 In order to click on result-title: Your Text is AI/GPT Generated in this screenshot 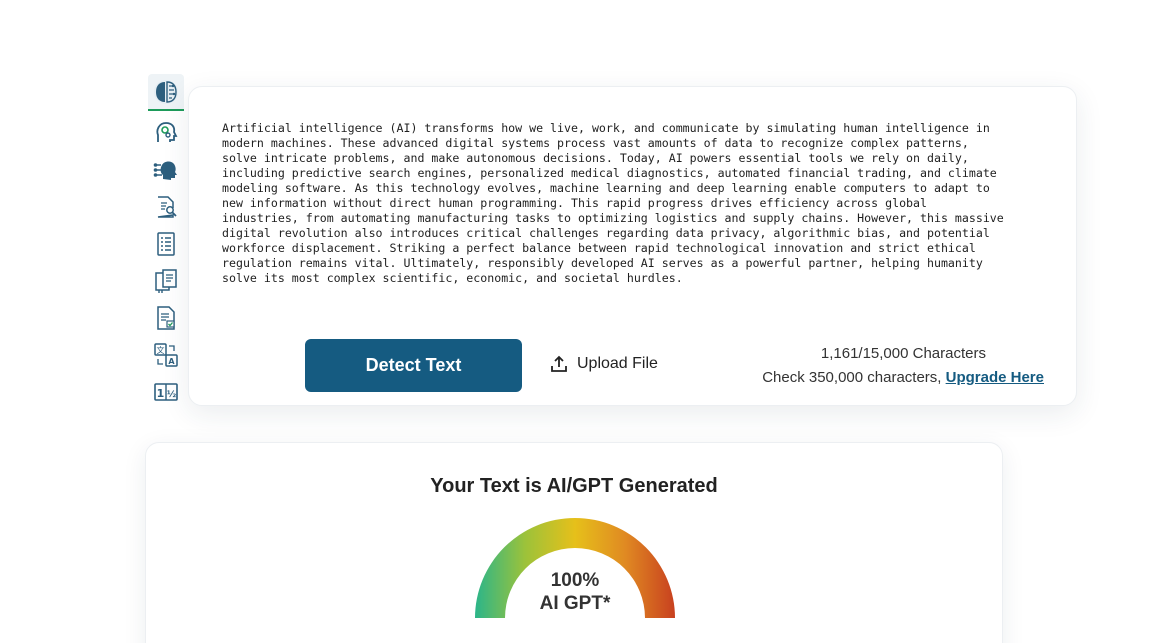, I will do `click(574, 486)`.